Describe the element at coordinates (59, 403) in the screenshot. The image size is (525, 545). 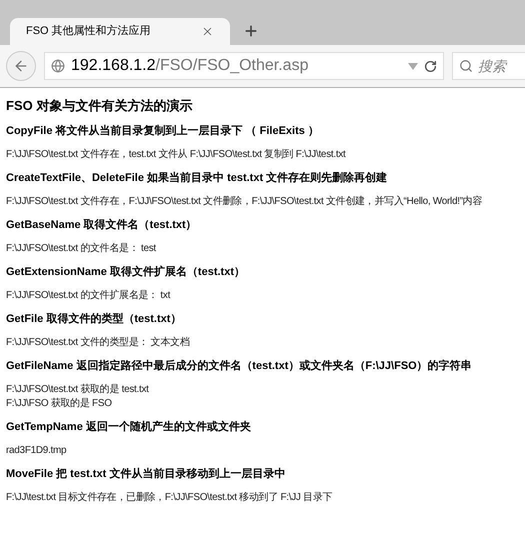
I see `result-text: F:\JJ\FSO 获取的是 FSO` at that location.